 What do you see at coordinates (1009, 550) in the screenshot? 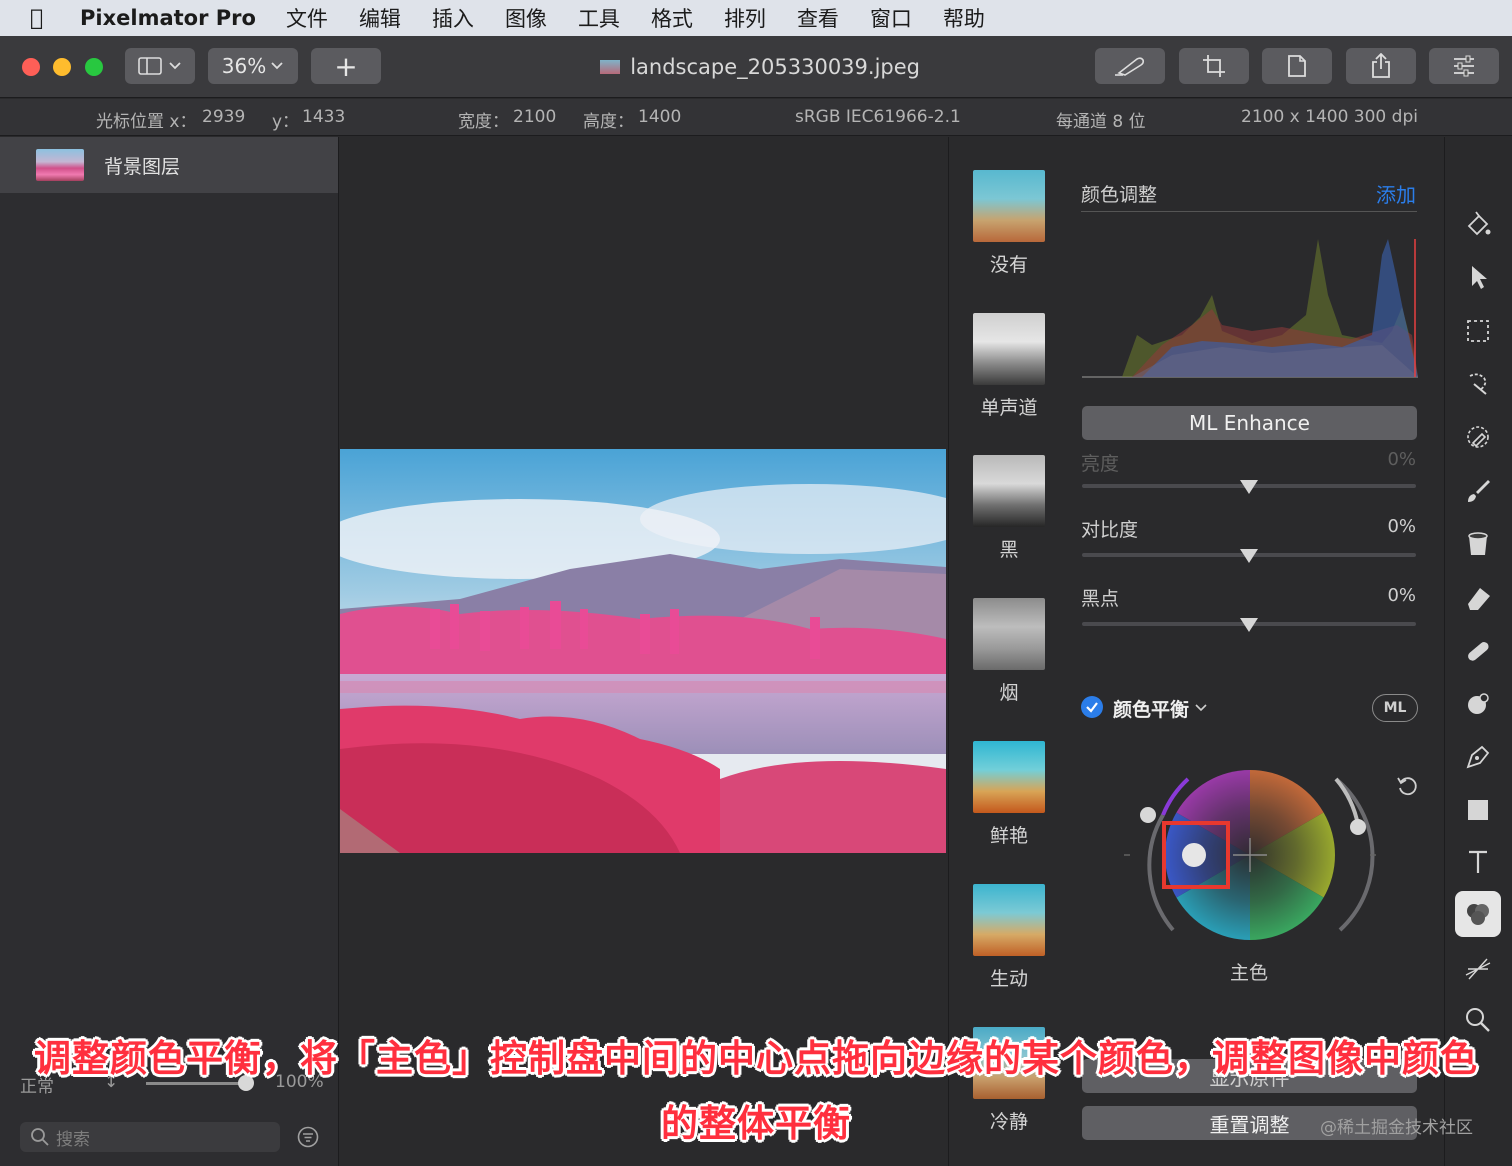
I see `preset-label: 黑` at bounding box center [1009, 550].